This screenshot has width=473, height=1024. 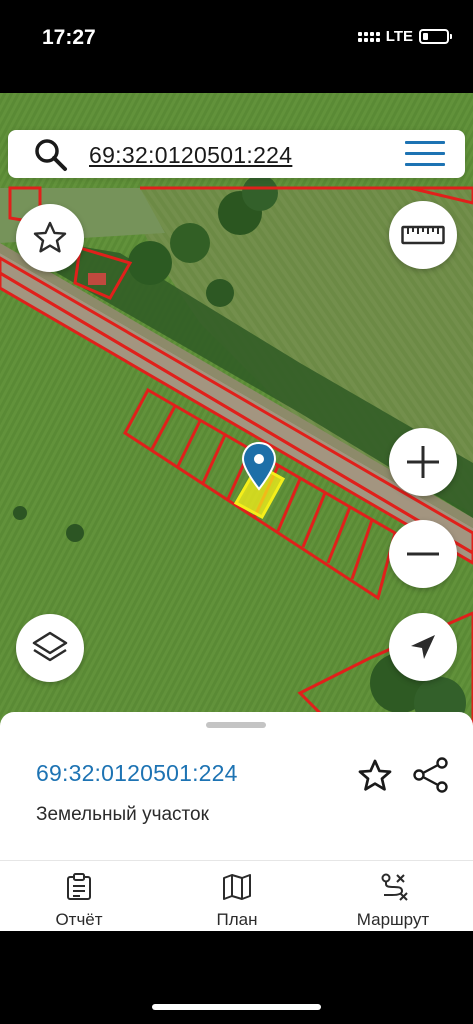 What do you see at coordinates (137, 773) in the screenshot?
I see `parcel-number: 69:32:0120501:224` at bounding box center [137, 773].